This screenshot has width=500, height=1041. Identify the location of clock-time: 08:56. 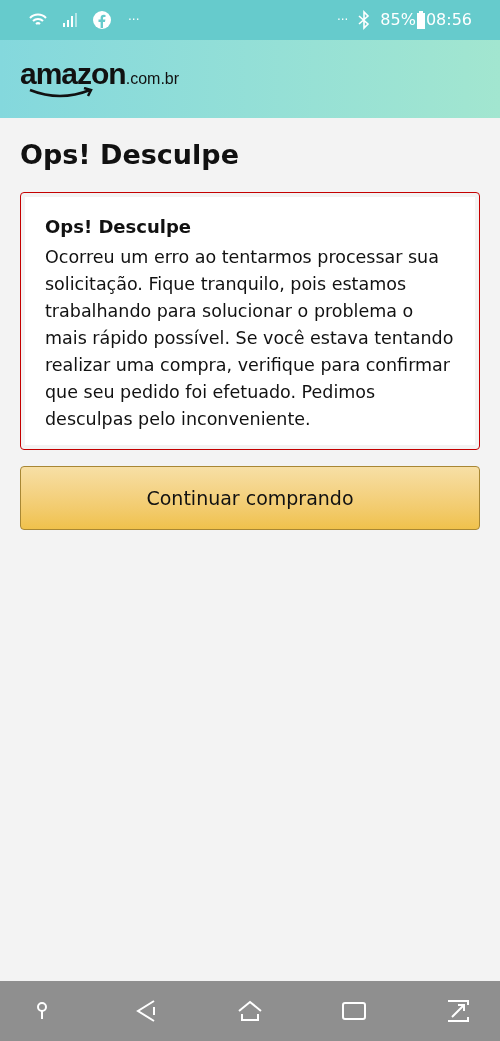
(448, 20).